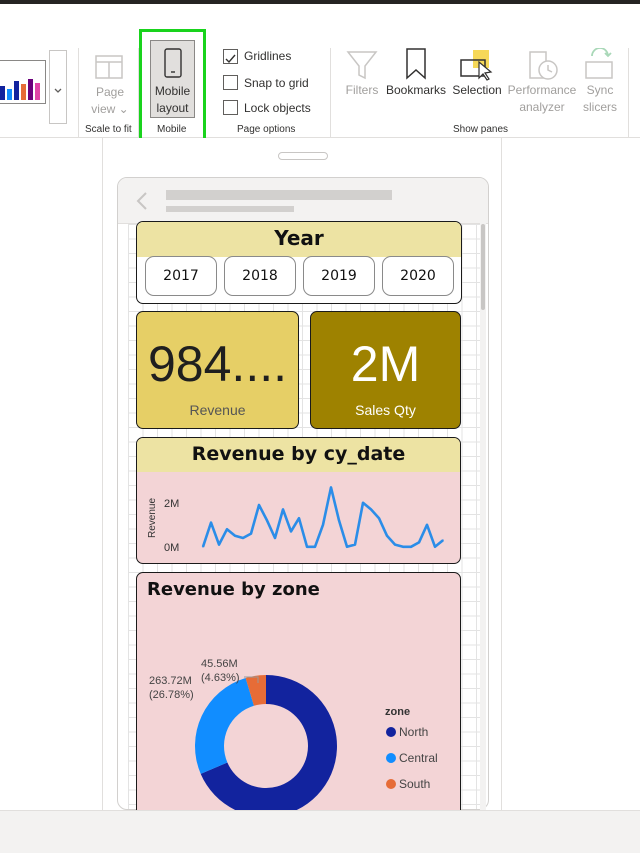 The width and height of the screenshot is (640, 853). Describe the element at coordinates (220, 678) in the screenshot. I see `data-label-south-pct: (4.63%)` at that location.